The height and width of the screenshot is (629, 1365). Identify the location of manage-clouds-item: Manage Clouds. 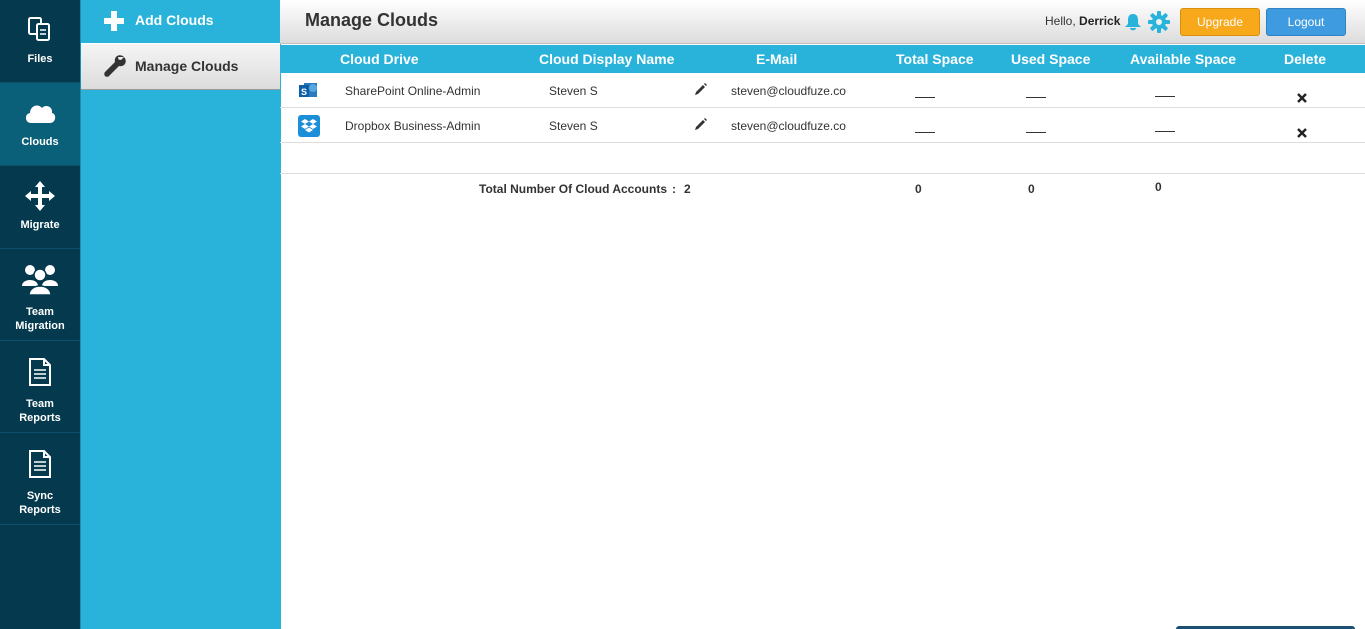
(180, 67).